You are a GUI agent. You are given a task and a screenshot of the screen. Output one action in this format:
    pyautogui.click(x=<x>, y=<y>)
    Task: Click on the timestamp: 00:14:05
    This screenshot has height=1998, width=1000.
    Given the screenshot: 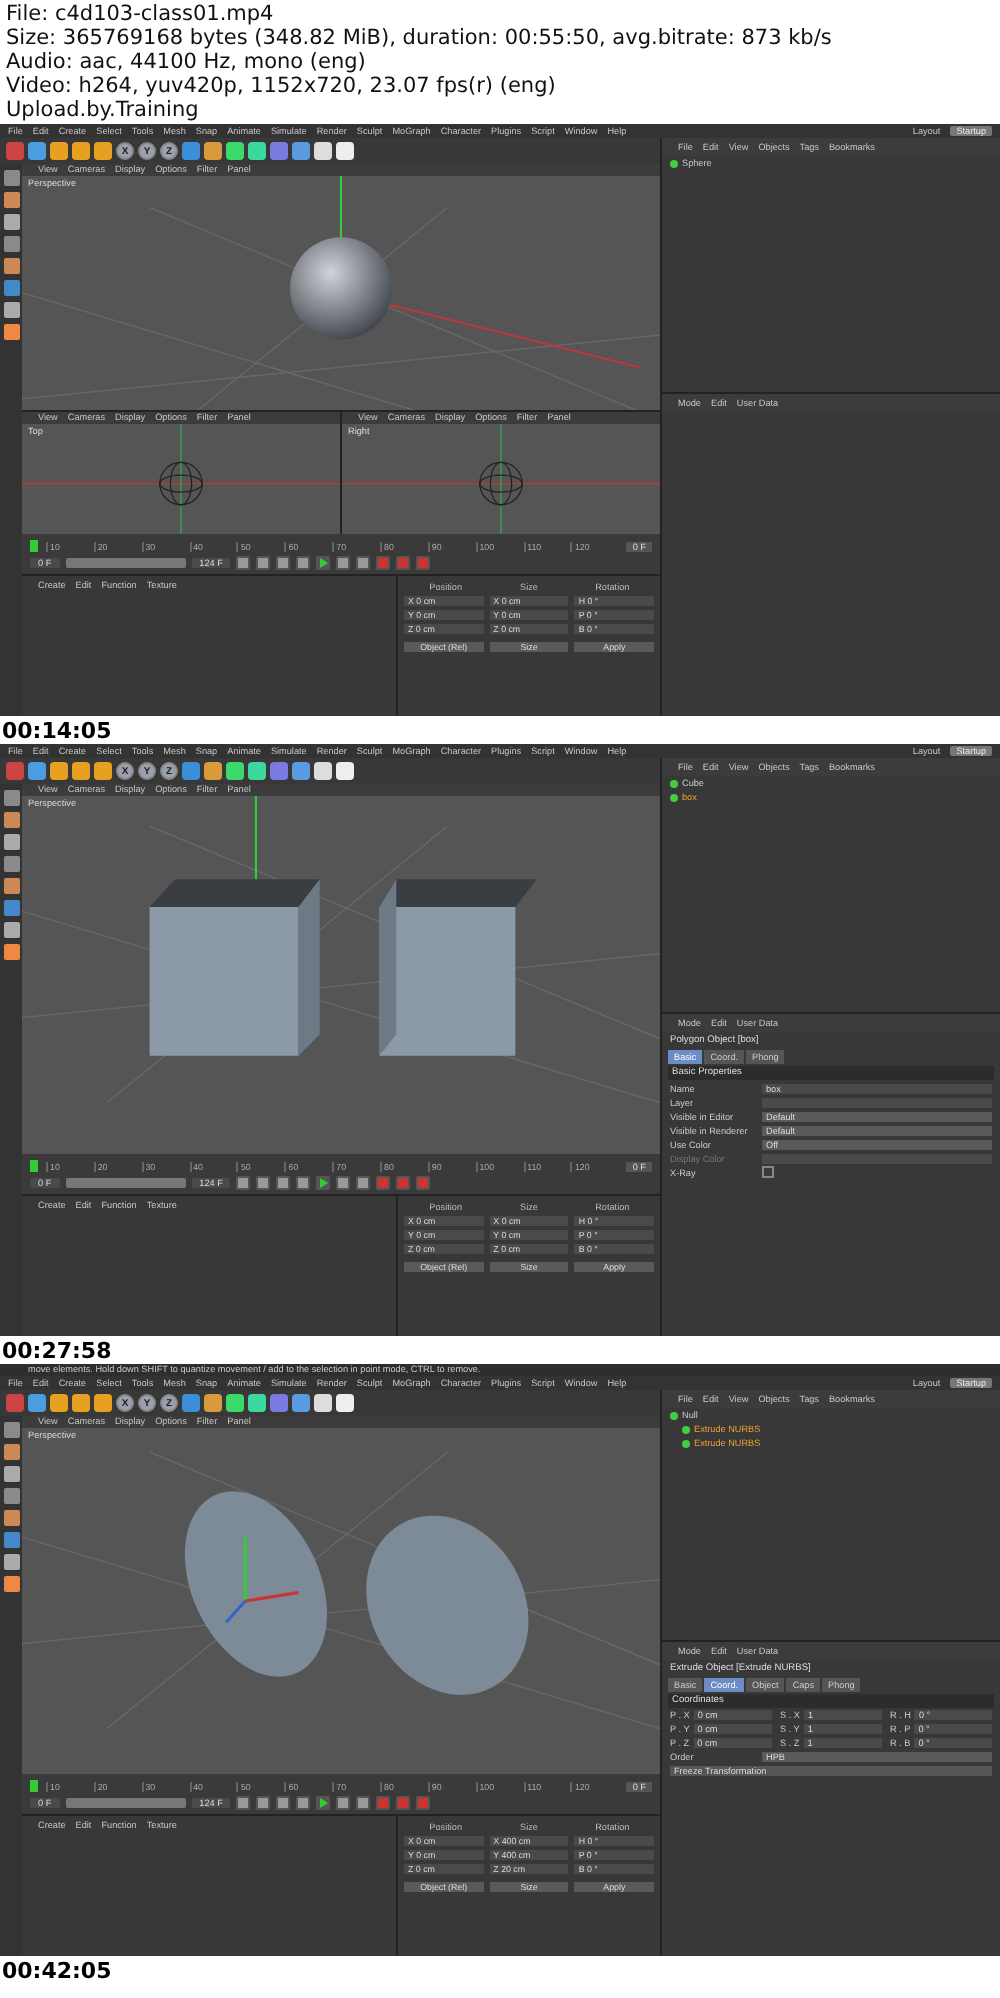 What is the action you would take?
    pyautogui.click(x=56, y=730)
    